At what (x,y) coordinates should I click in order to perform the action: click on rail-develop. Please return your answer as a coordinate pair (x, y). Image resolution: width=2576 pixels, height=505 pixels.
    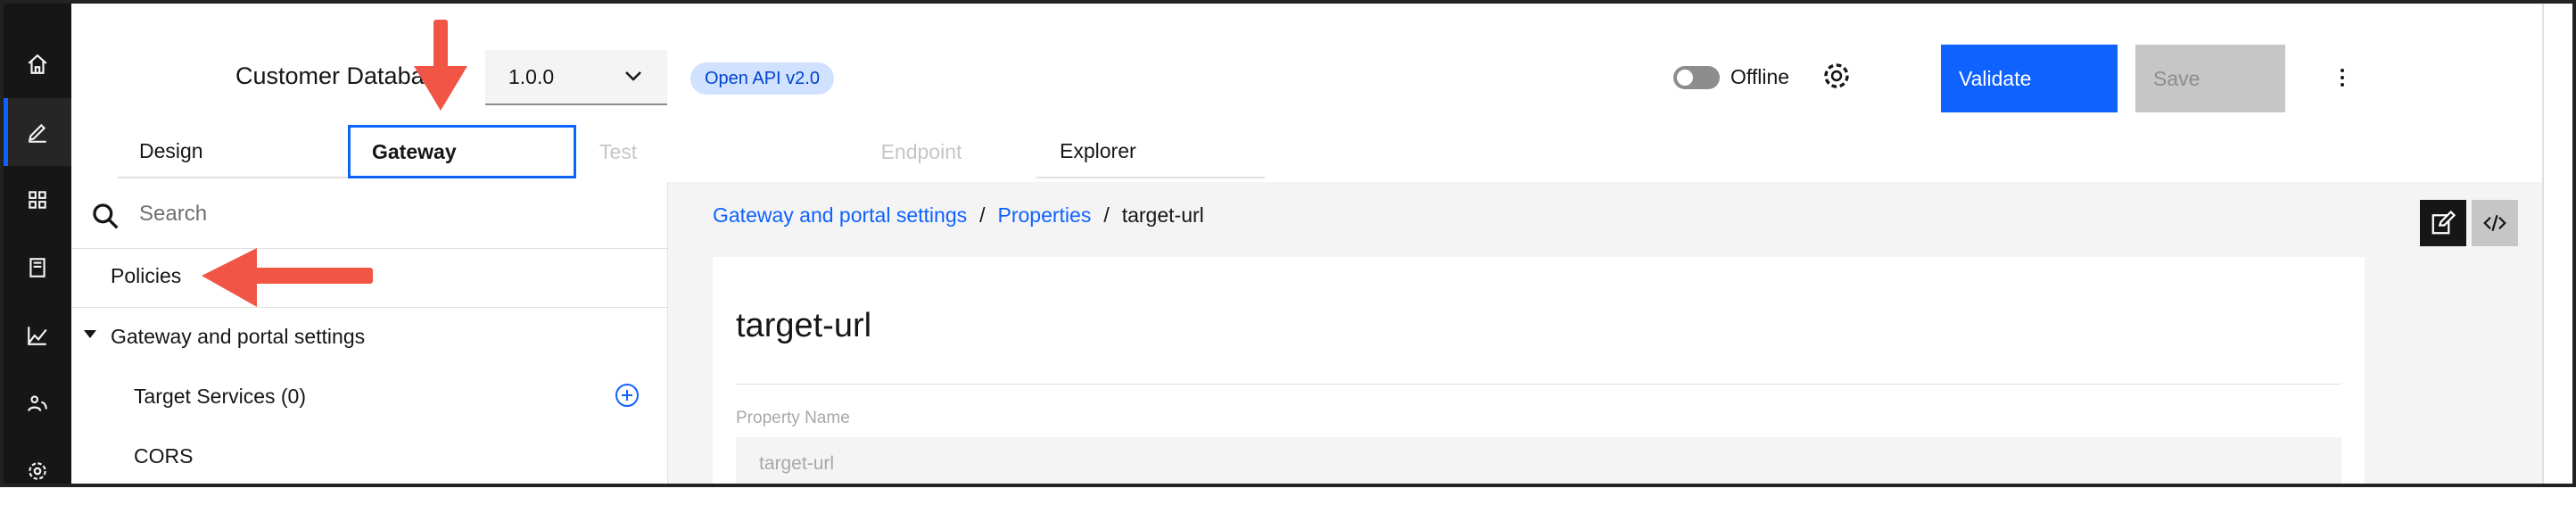
    Looking at the image, I should click on (37, 132).